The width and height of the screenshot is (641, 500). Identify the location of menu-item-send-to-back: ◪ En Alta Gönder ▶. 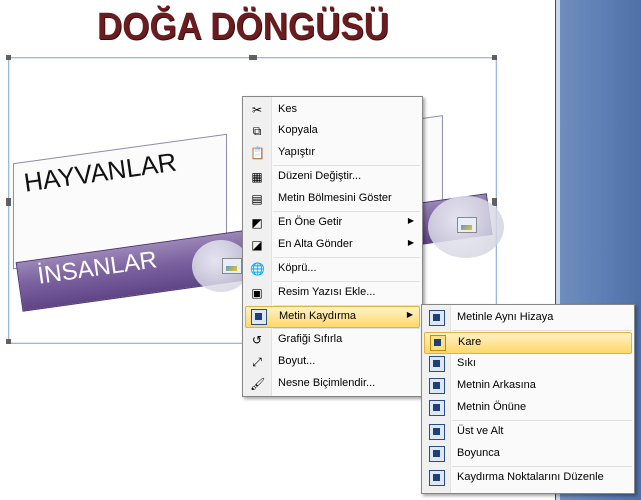
(332, 245).